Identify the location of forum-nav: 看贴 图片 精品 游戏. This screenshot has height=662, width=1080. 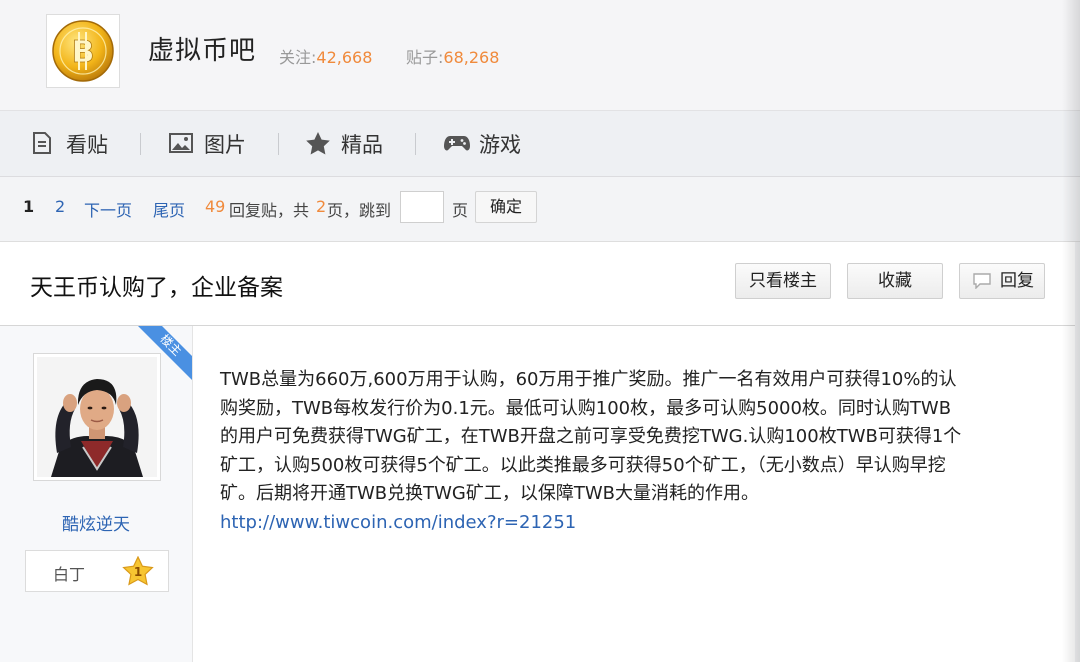
(540, 144).